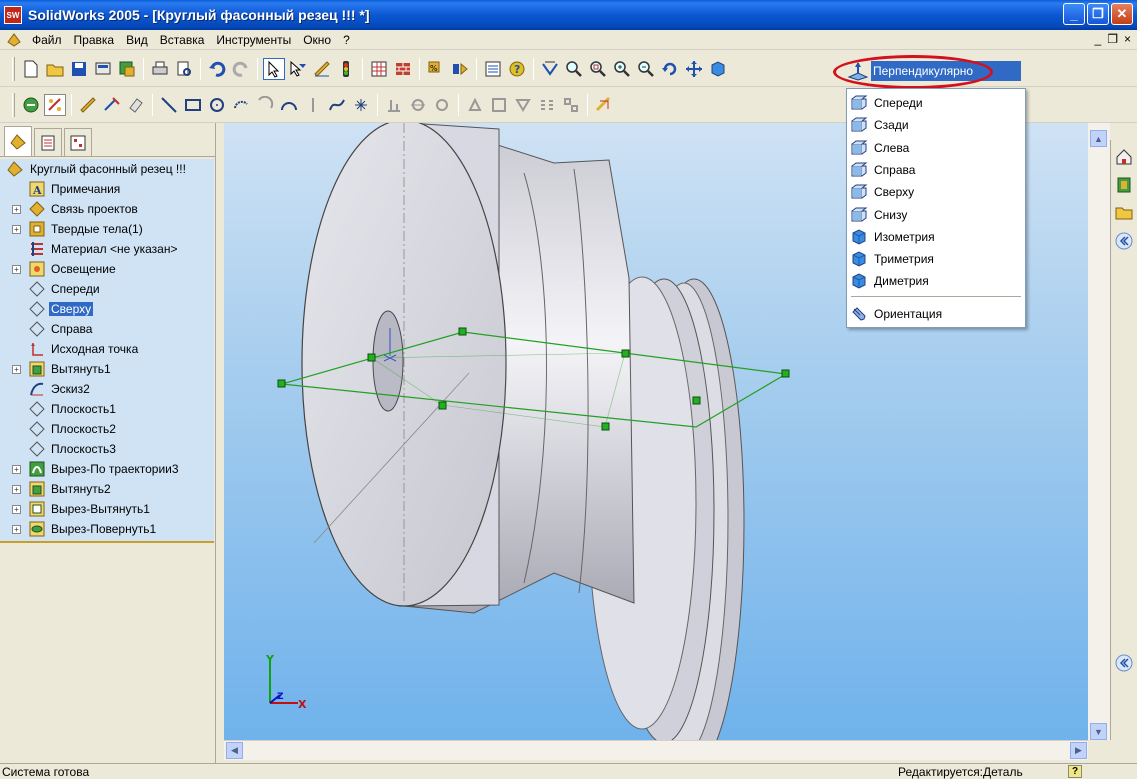 The height and width of the screenshot is (779, 1137). What do you see at coordinates (182, 40) in the screenshot?
I see `menu-insert: Вставка` at bounding box center [182, 40].